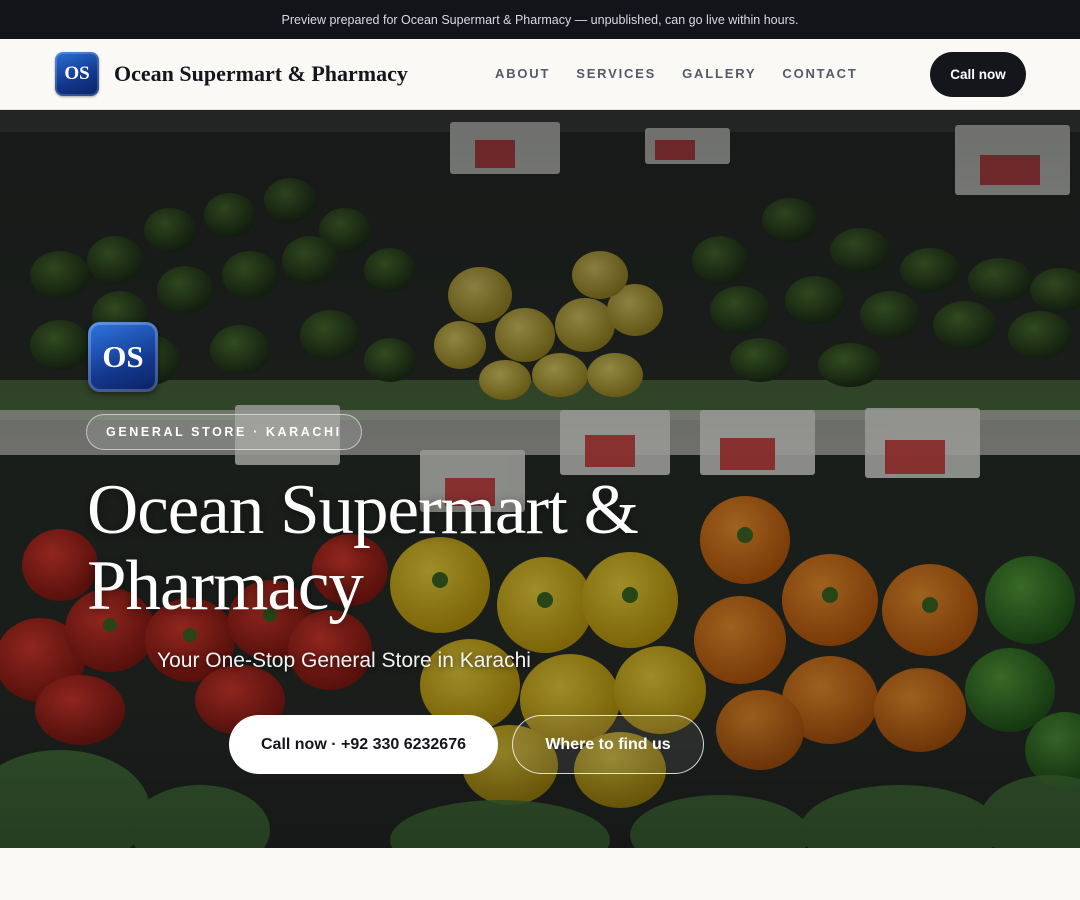  Describe the element at coordinates (363, 548) in the screenshot. I see `hero-title: Ocean Supermart & Pharmacy` at that location.